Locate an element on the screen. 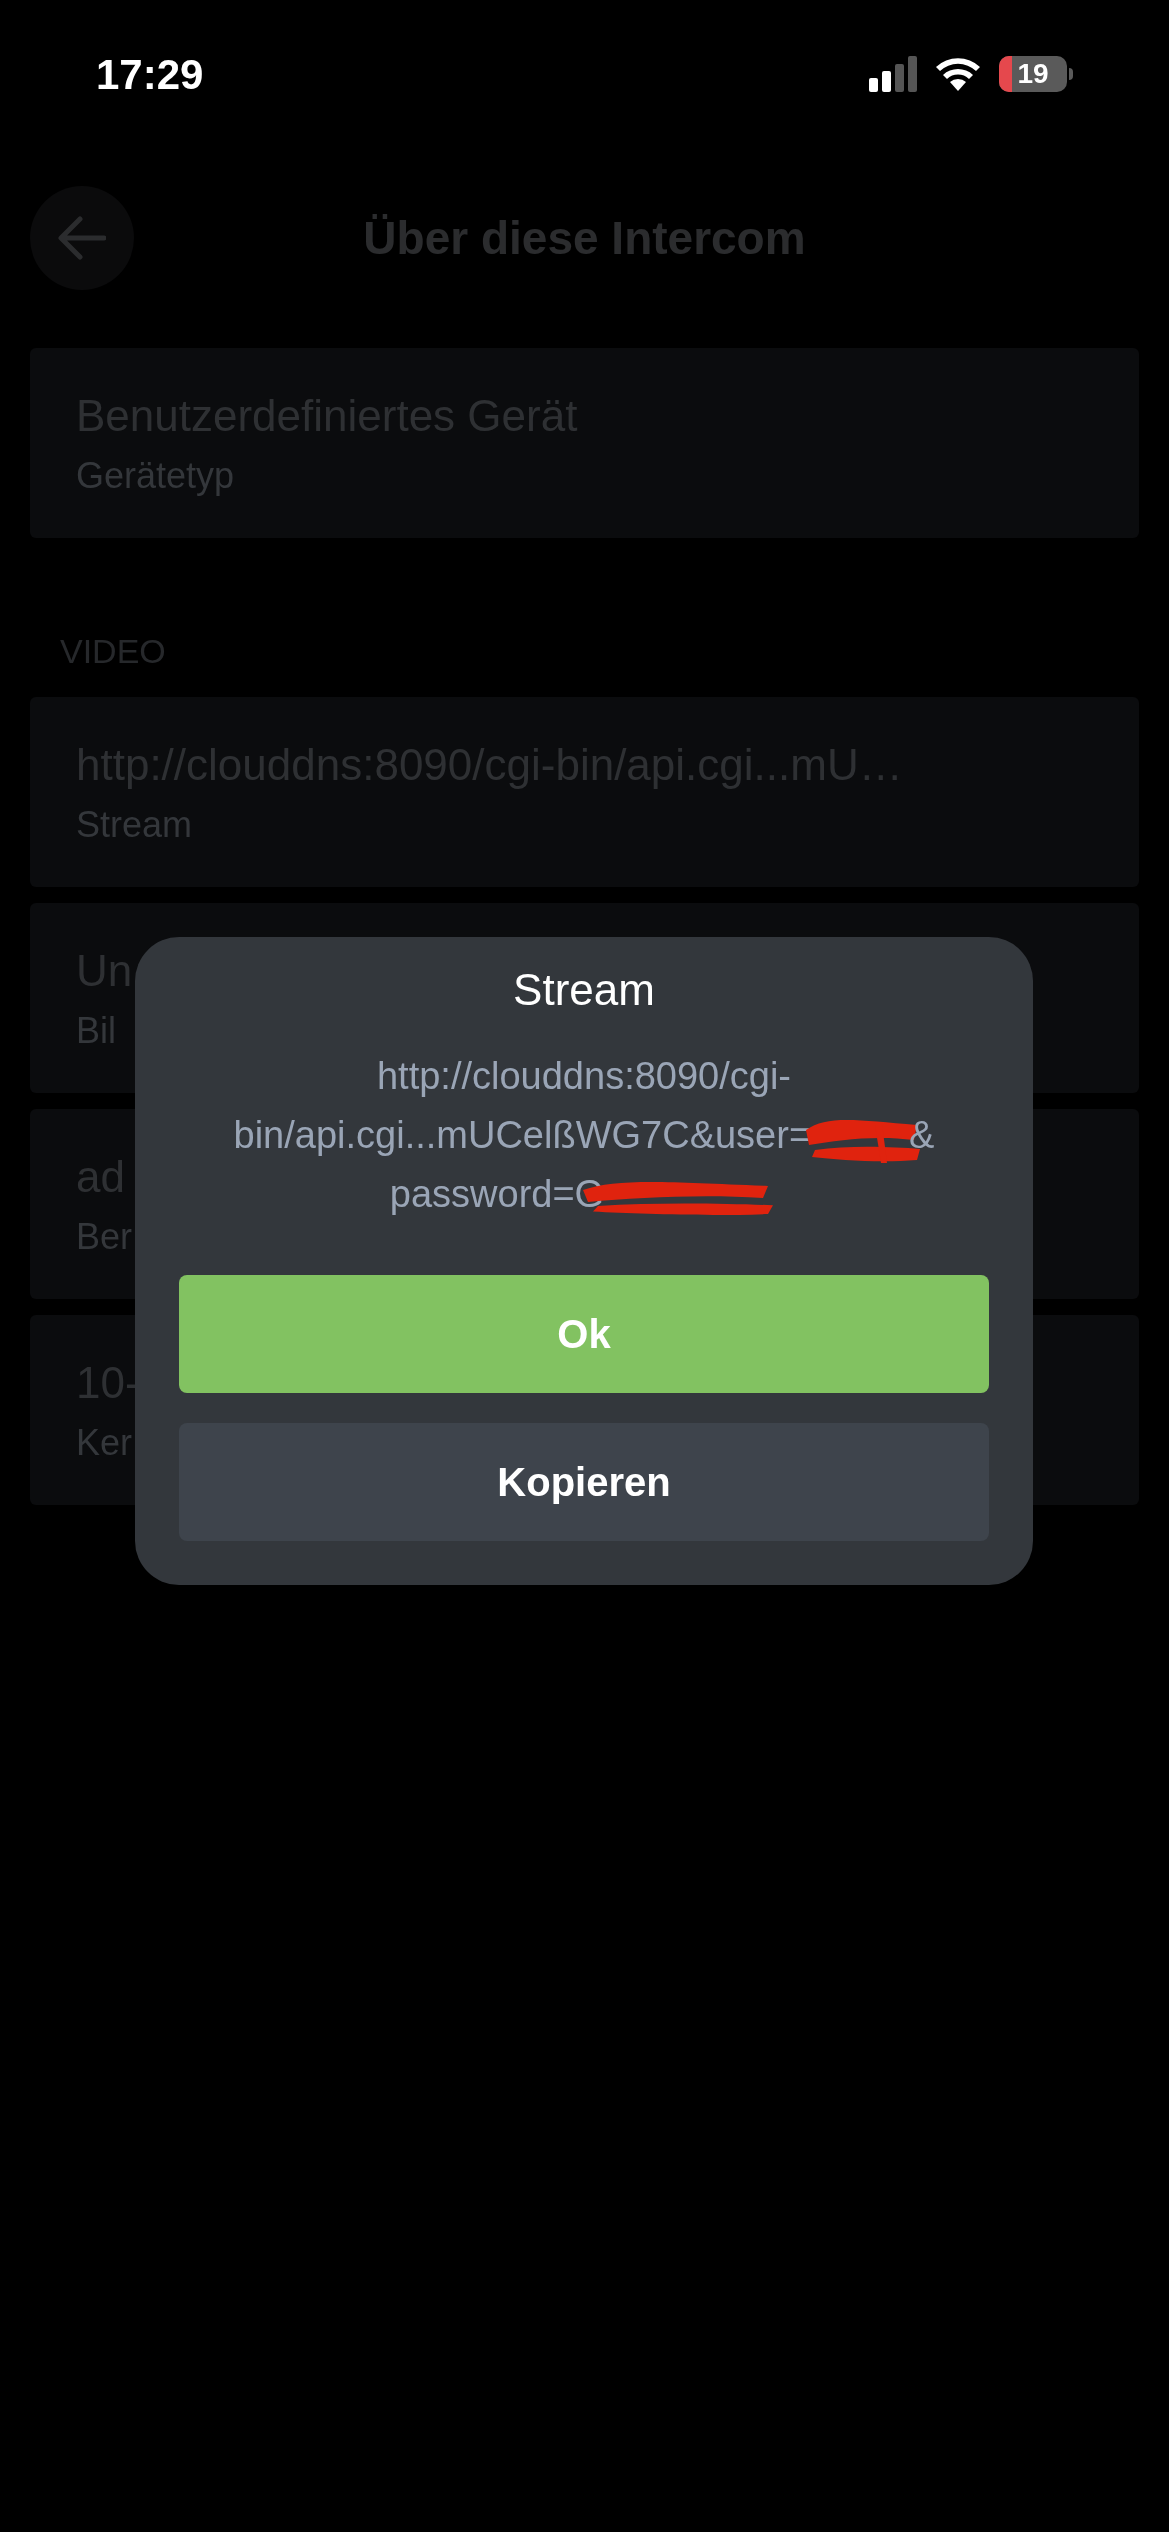 The height and width of the screenshot is (2532, 1169). stream-url-text: http://clouddns:8090/cgi- is located at coordinates (584, 1076).